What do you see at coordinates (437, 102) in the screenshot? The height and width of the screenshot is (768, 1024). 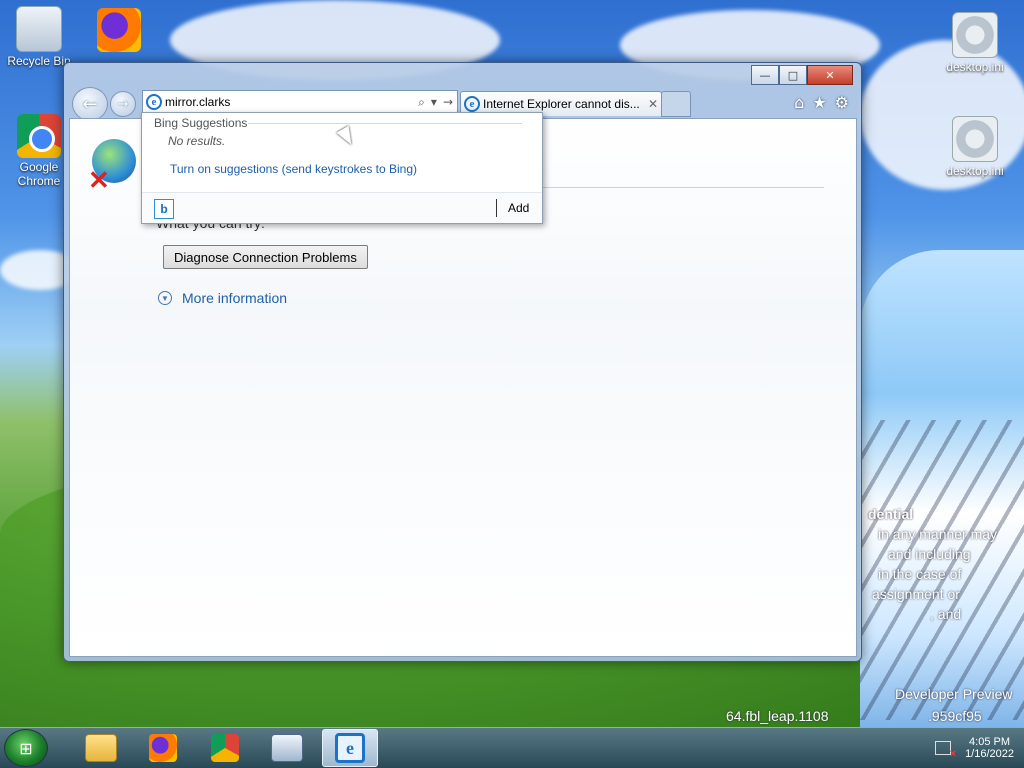 I see `address-tools: ⌕ ▾ →` at bounding box center [437, 102].